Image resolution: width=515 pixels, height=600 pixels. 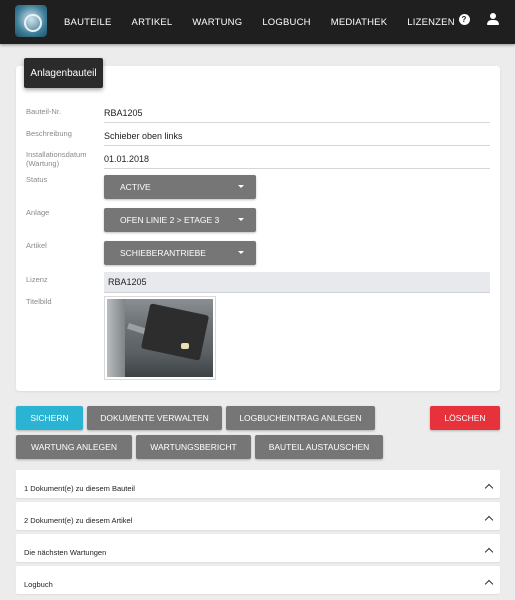 What do you see at coordinates (286, 22) in the screenshot?
I see `nav-item-logbuch: LOGBUCH` at bounding box center [286, 22].